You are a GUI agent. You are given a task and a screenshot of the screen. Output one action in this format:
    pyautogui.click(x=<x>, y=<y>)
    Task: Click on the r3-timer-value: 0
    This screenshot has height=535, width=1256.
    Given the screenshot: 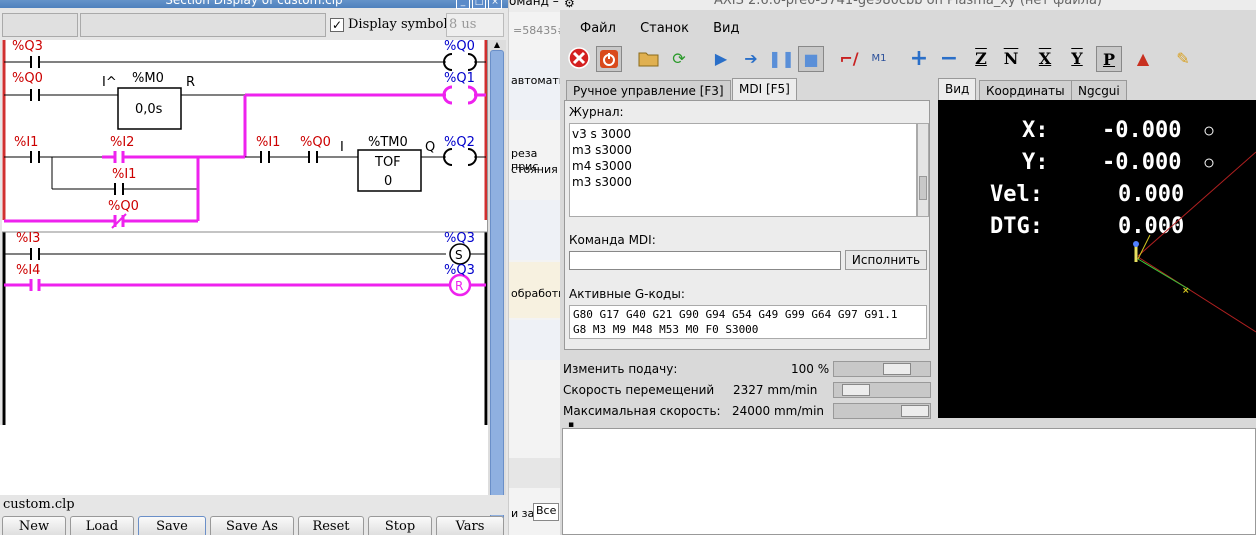 What is the action you would take?
    pyautogui.click(x=388, y=181)
    